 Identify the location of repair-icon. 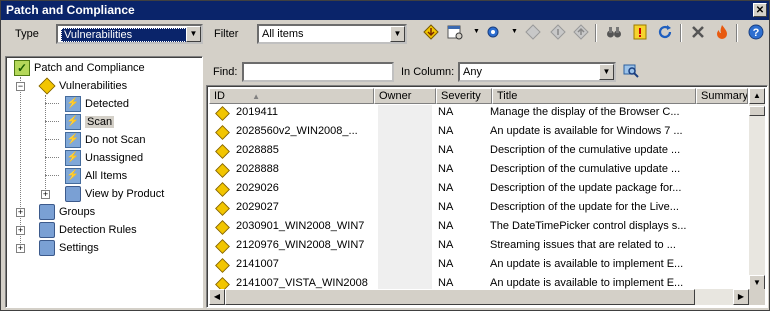
(533, 32).